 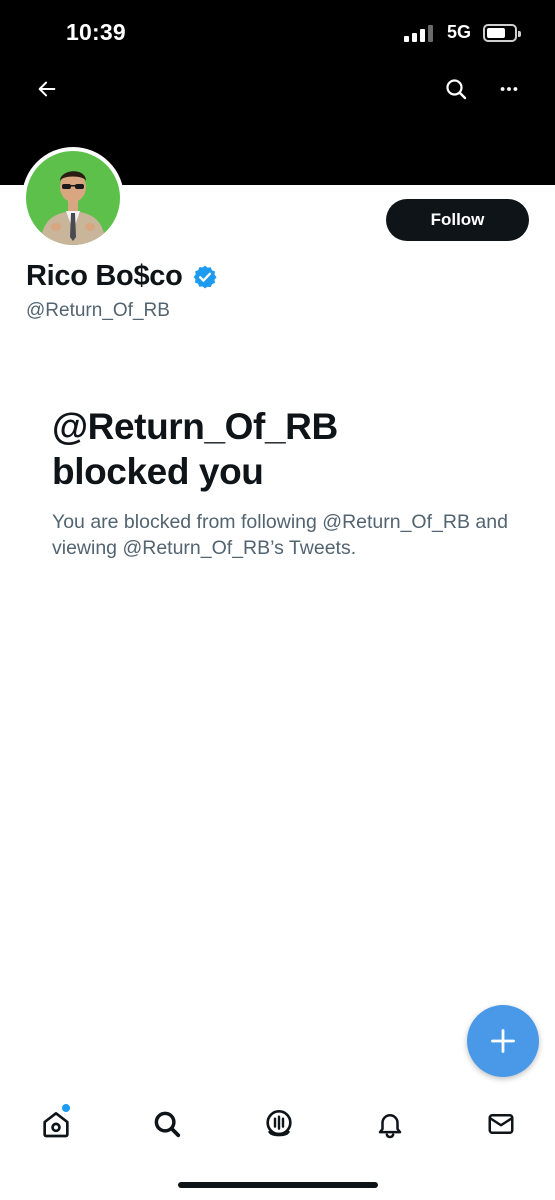 I want to click on blocked-title: @Return_Of_RB blocked you, so click(x=272, y=449).